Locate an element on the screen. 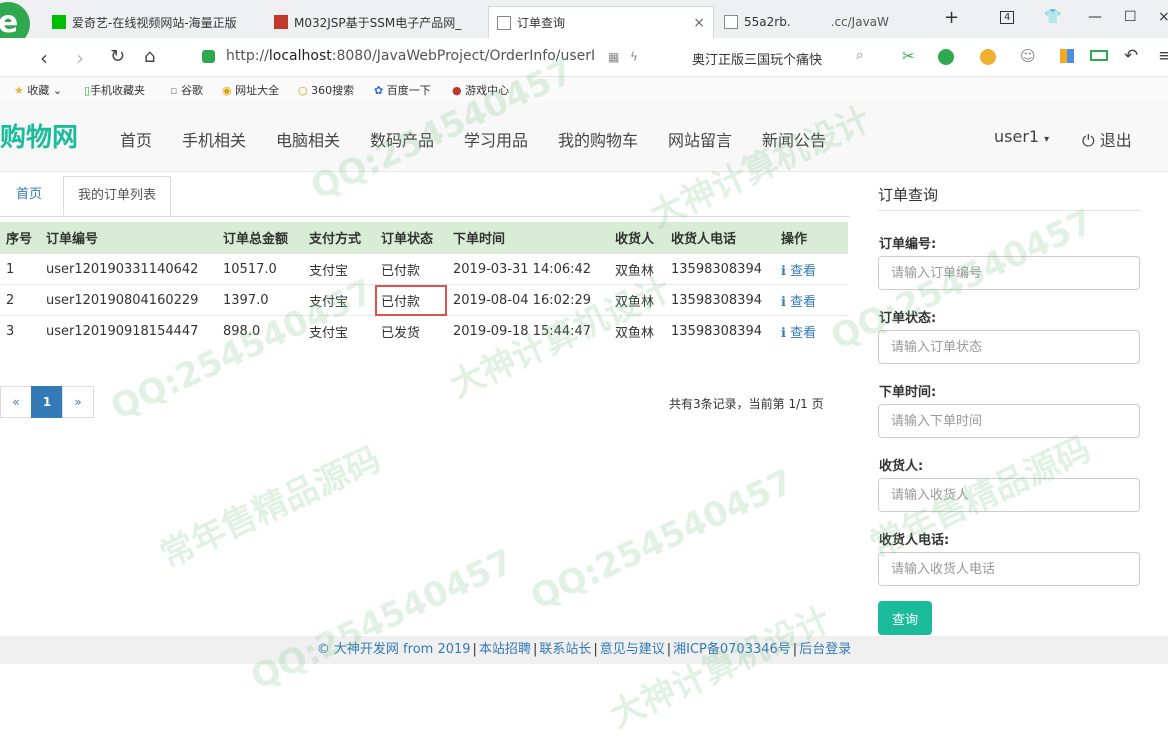  shirt-icon: 👕 is located at coordinates (1052, 17).